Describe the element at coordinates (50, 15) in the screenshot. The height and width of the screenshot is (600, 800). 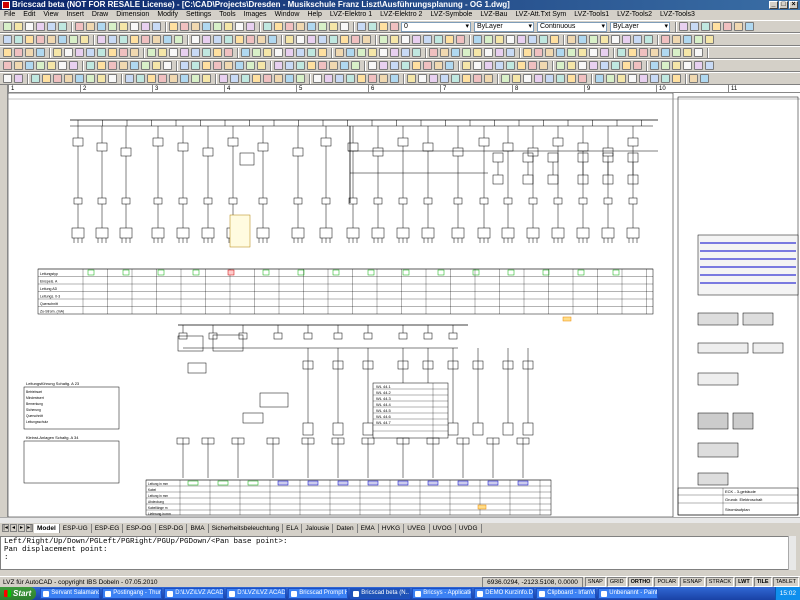
I see `menu-view: View` at that location.